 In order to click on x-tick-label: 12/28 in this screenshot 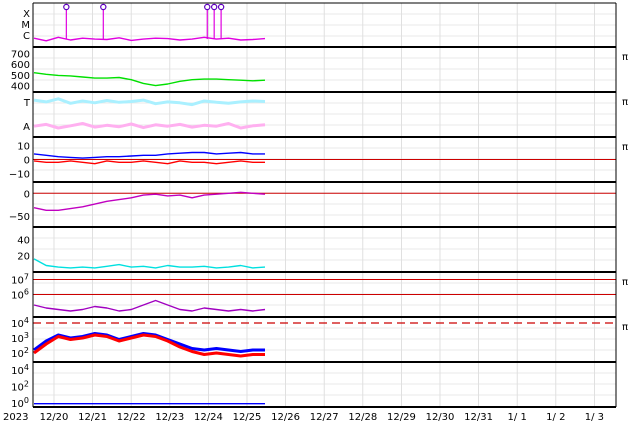, I will do `click(362, 417)`.